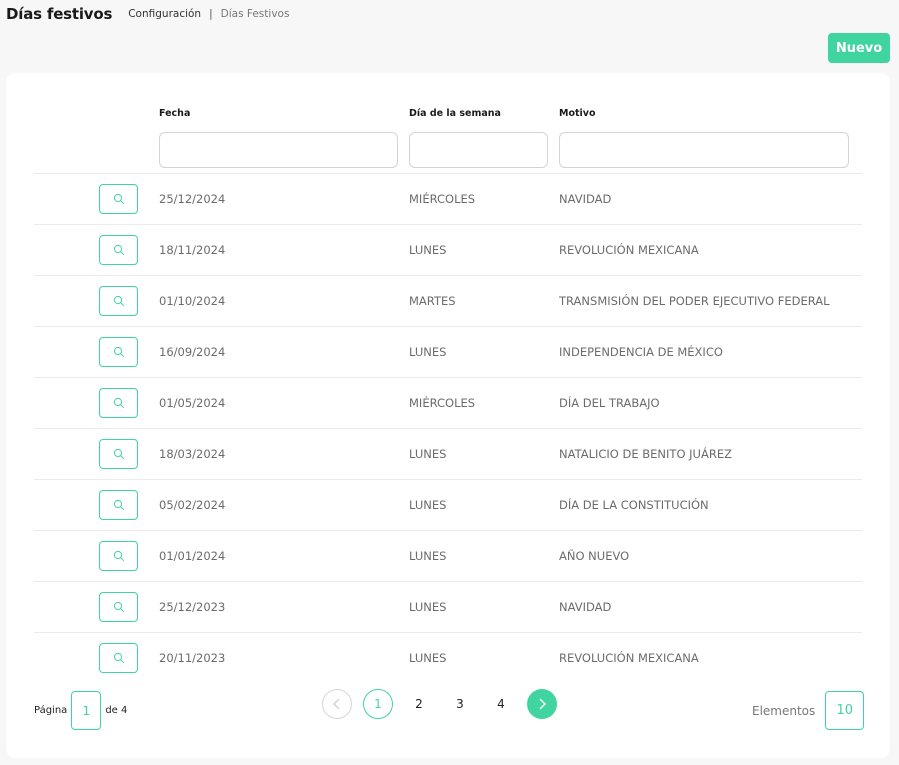 The image size is (899, 765). What do you see at coordinates (577, 113) in the screenshot?
I see `column-header-motivo: Motivo` at bounding box center [577, 113].